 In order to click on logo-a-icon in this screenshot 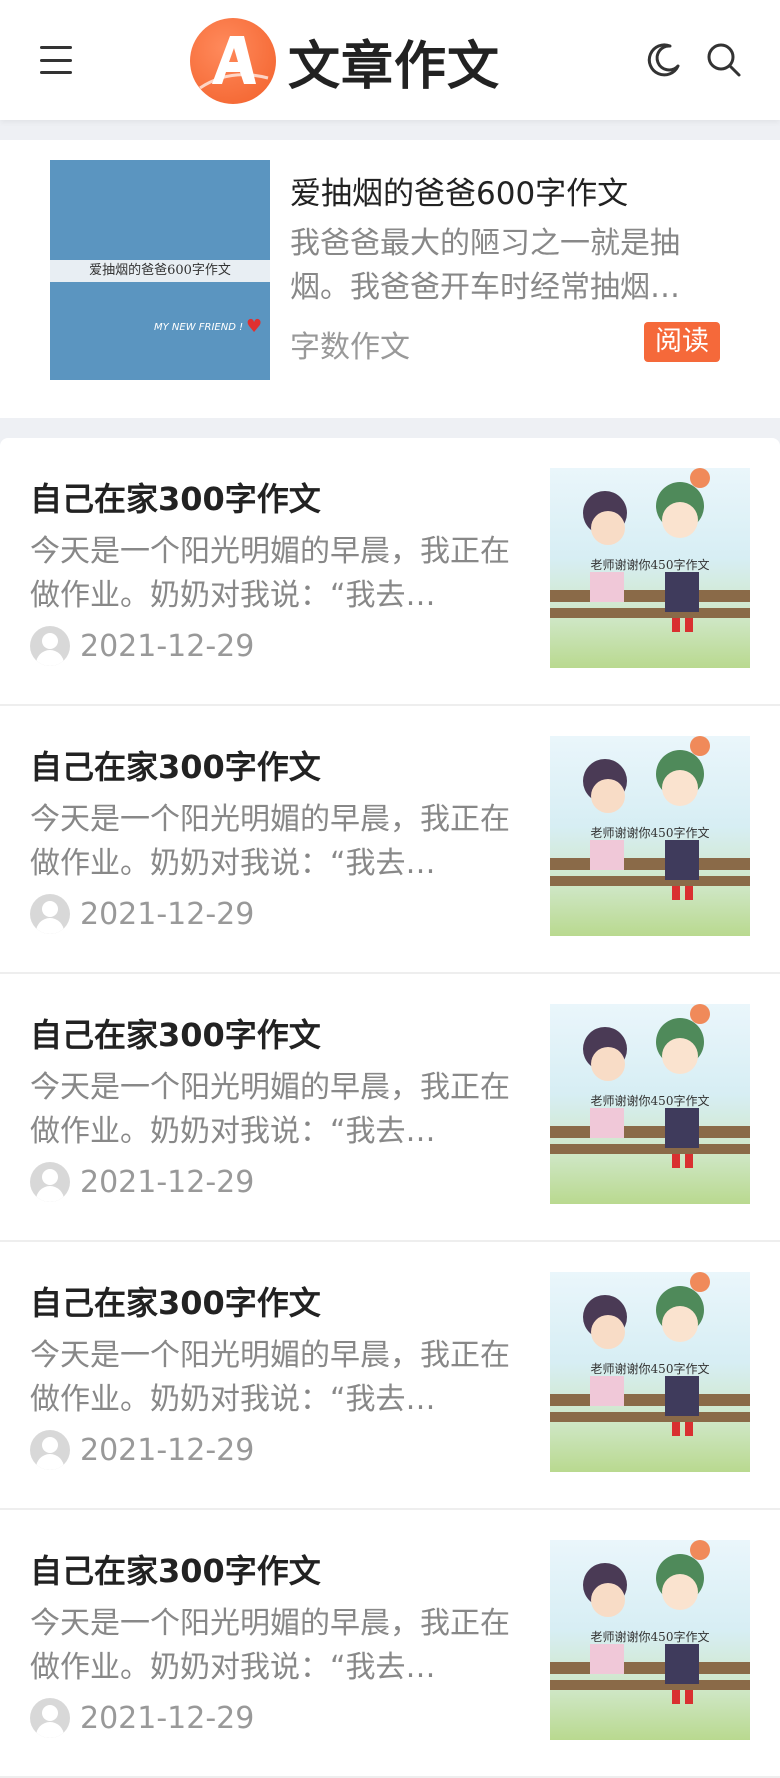, I will do `click(233, 61)`.